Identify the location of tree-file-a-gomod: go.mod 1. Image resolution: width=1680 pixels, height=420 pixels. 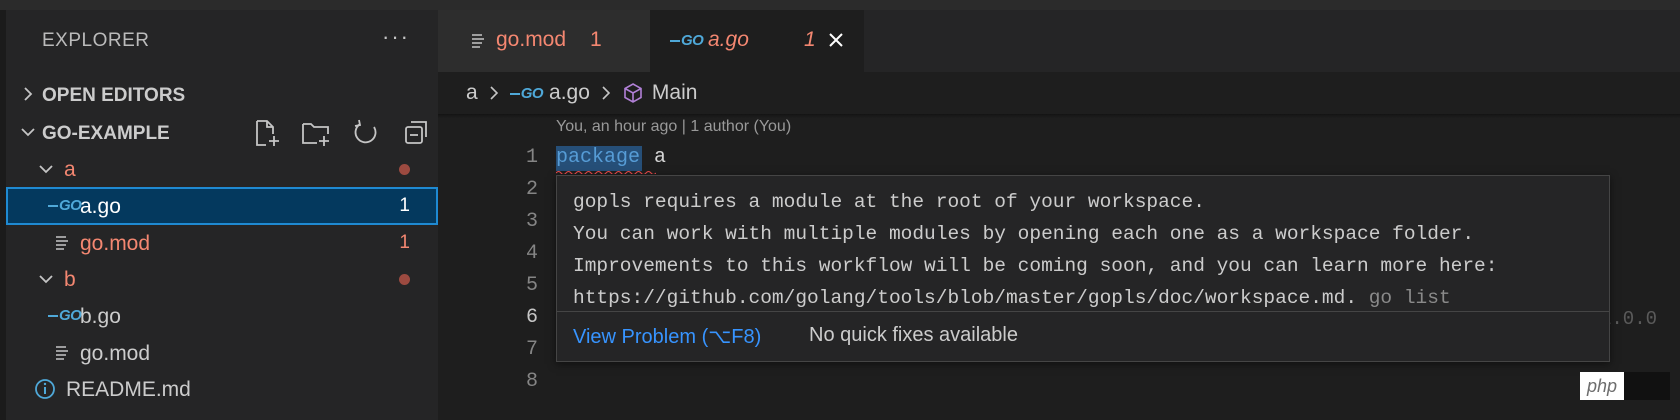
(222, 243).